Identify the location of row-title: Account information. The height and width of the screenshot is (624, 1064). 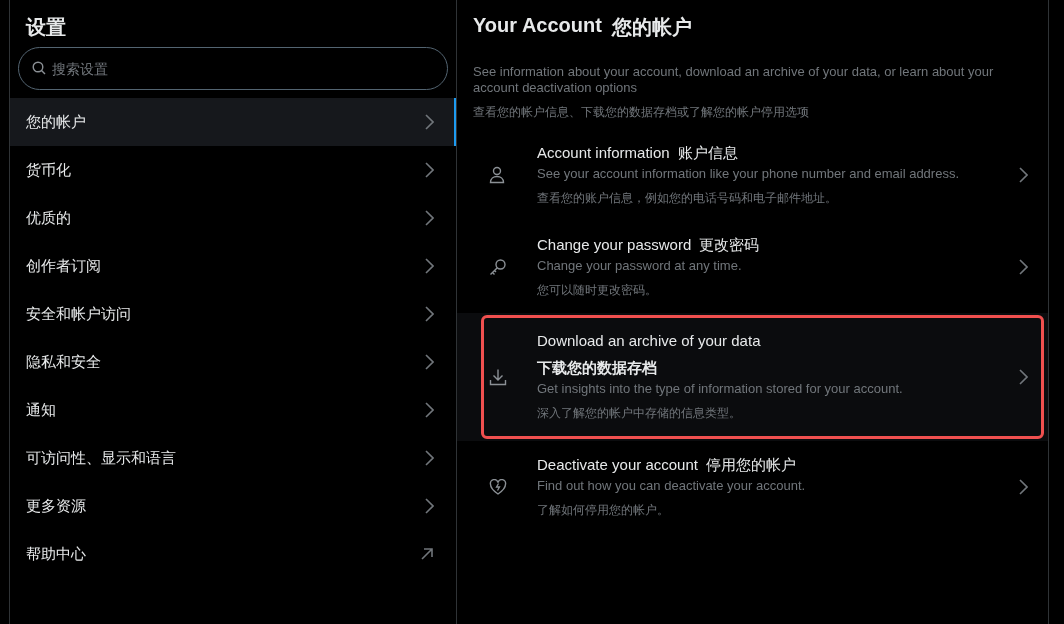
(603, 153).